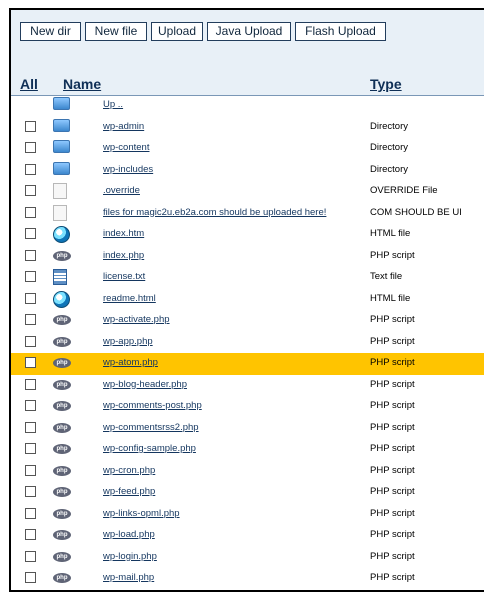 This screenshot has width=484, height=601. What do you see at coordinates (141, 513) in the screenshot?
I see `file-name-link: wp-links-opml.php` at bounding box center [141, 513].